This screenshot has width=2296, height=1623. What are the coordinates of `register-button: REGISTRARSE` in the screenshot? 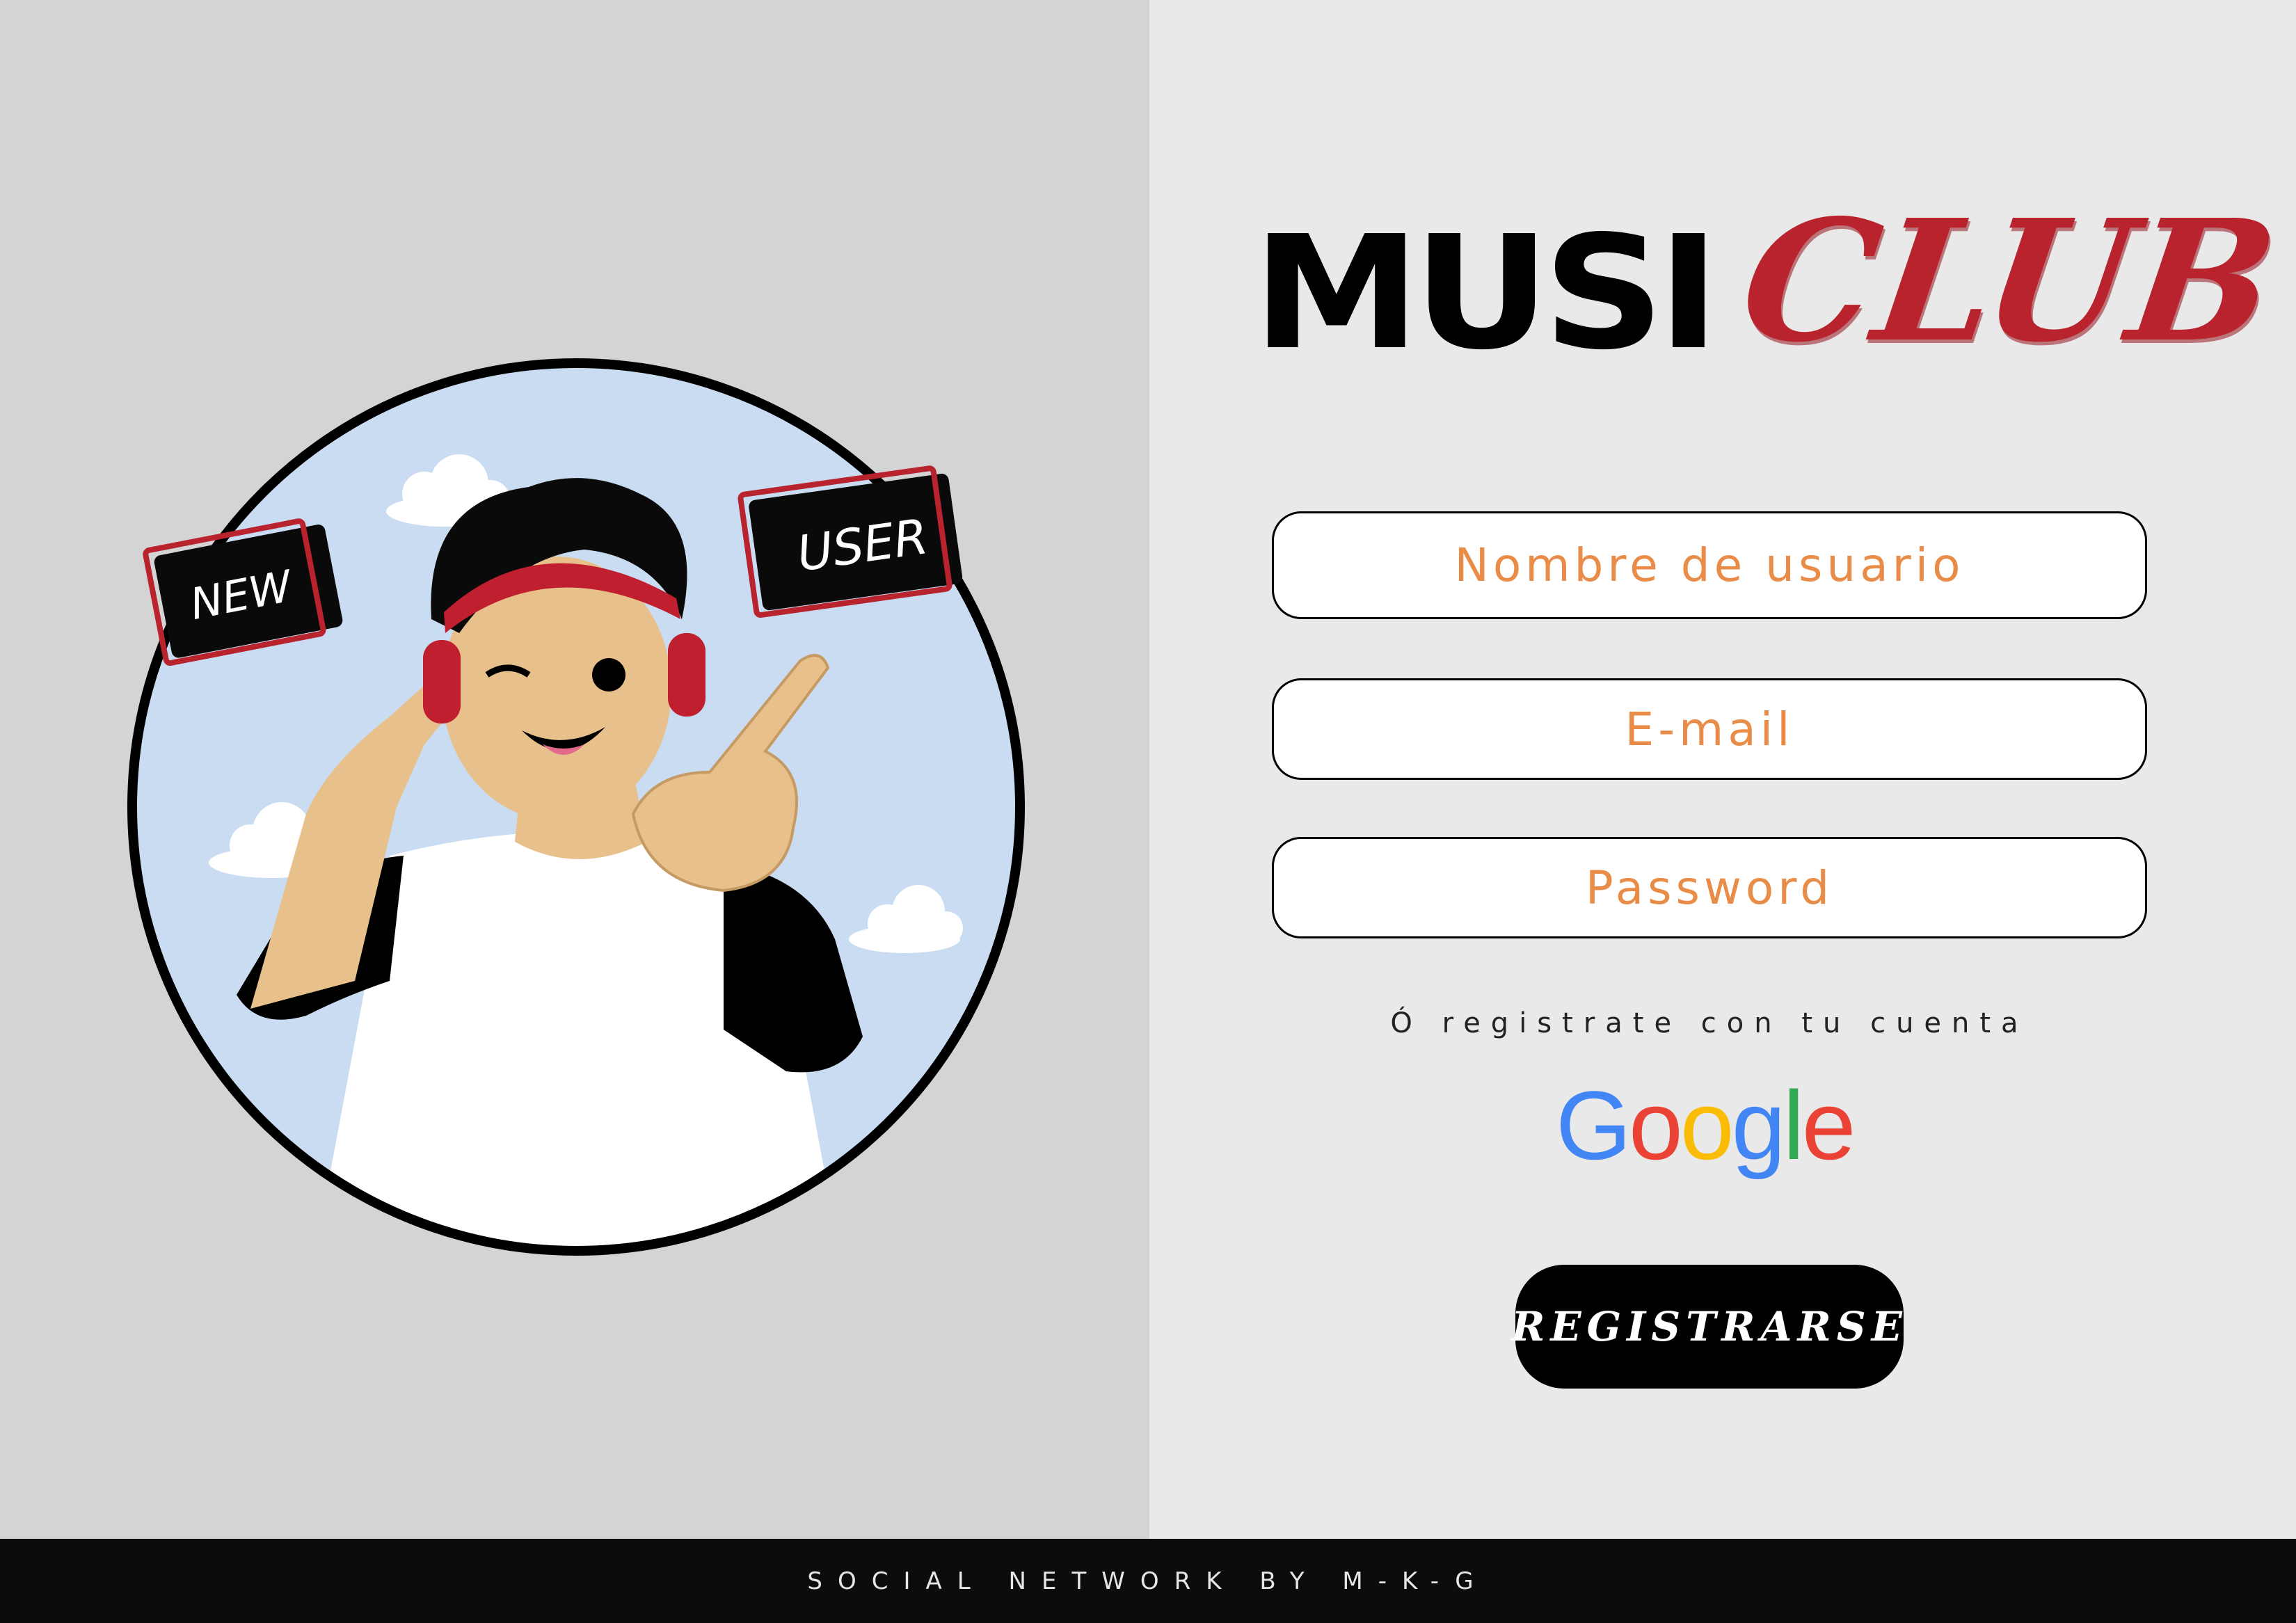 It's located at (1708, 1327).